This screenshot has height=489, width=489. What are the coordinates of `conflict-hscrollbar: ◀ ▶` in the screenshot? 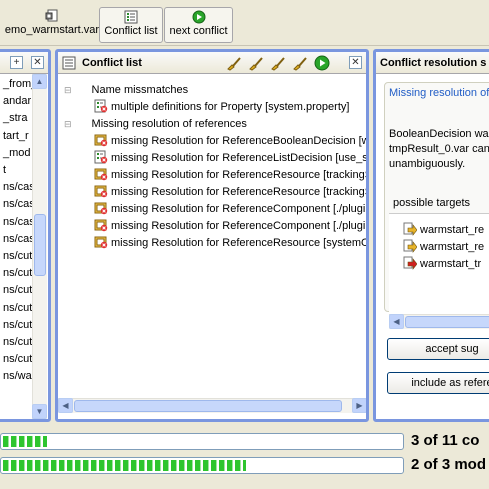 It's located at (212, 405).